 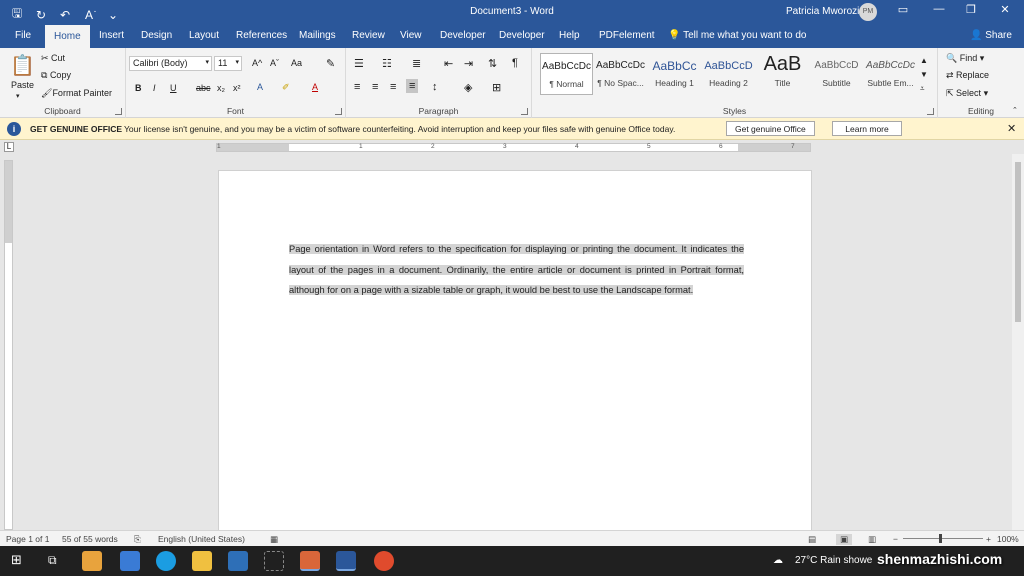 I want to click on find-button: 🔍 Find ▾, so click(x=965, y=58).